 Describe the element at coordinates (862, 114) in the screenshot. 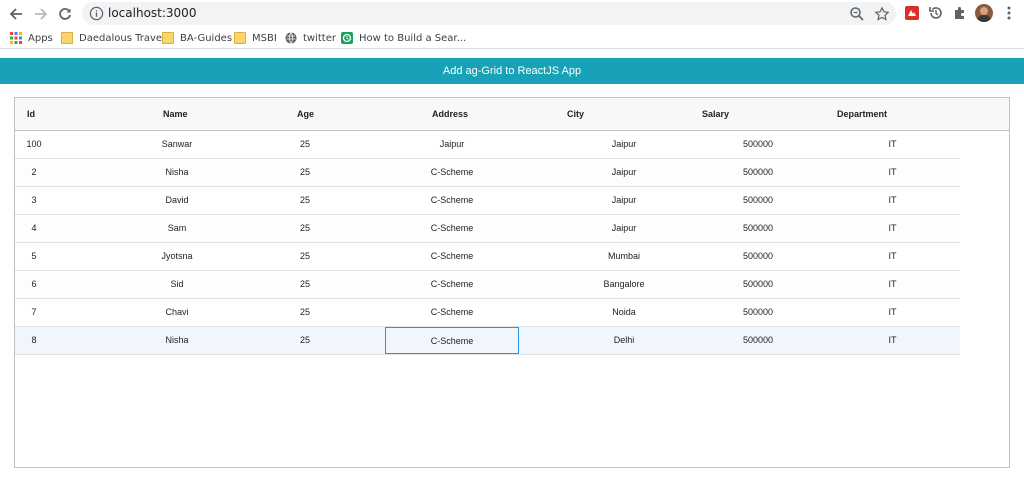

I see `column-header-department: Department` at that location.